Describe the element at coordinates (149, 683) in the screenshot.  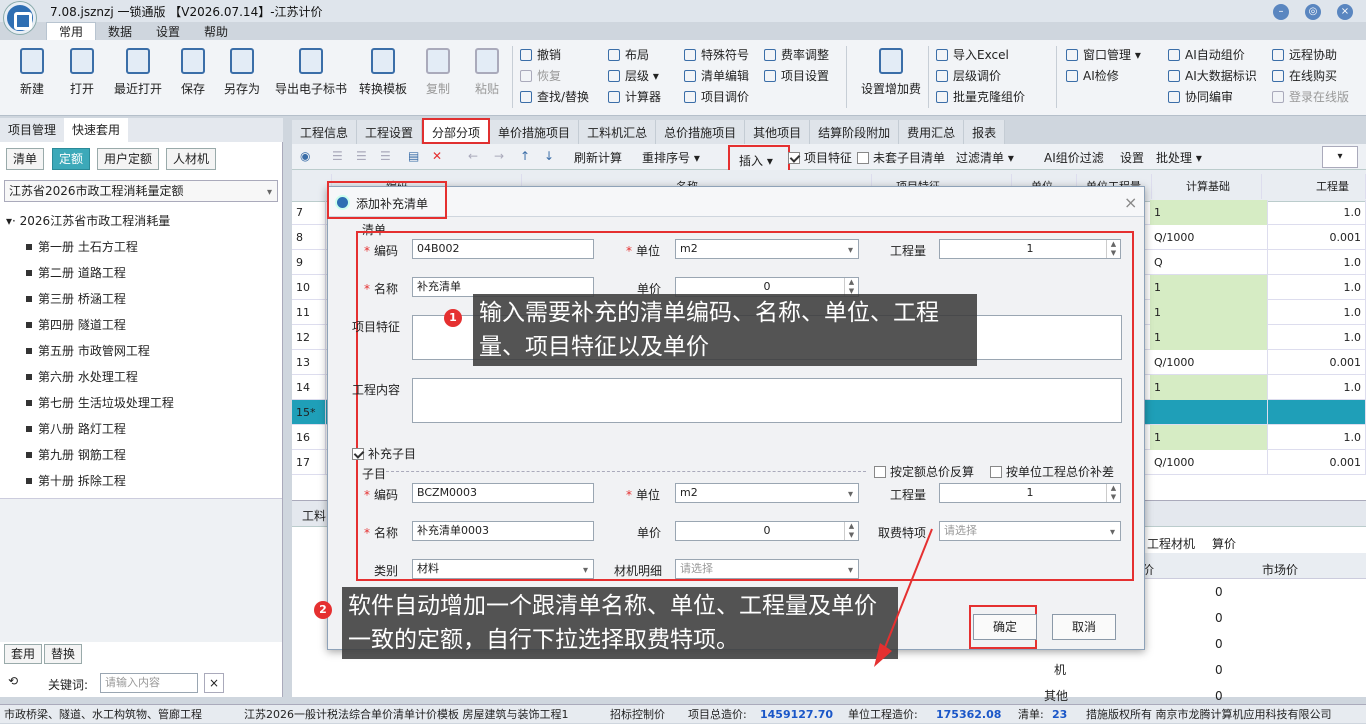
I see `keyword-input: 请输入内容` at that location.